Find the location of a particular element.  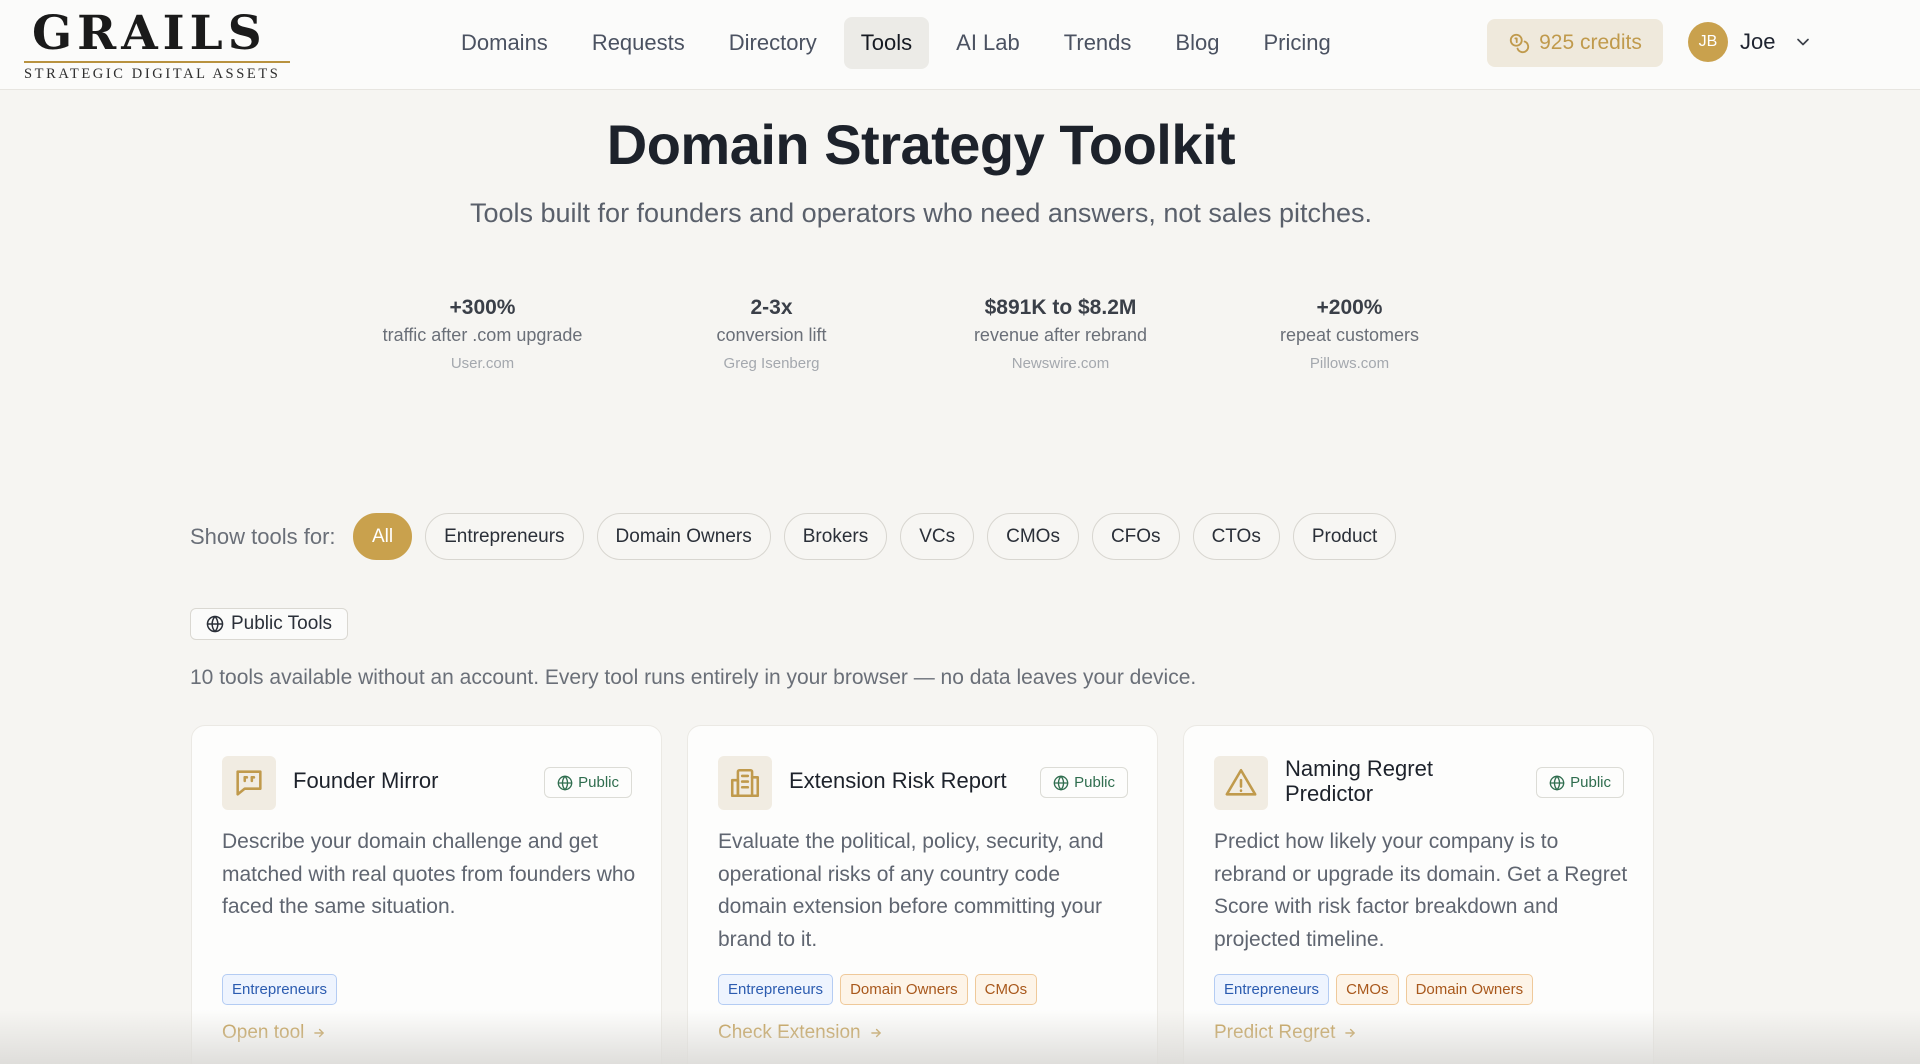

logo-tagline: STRATEGIC DIGITAL ASSETS is located at coordinates (152, 74).